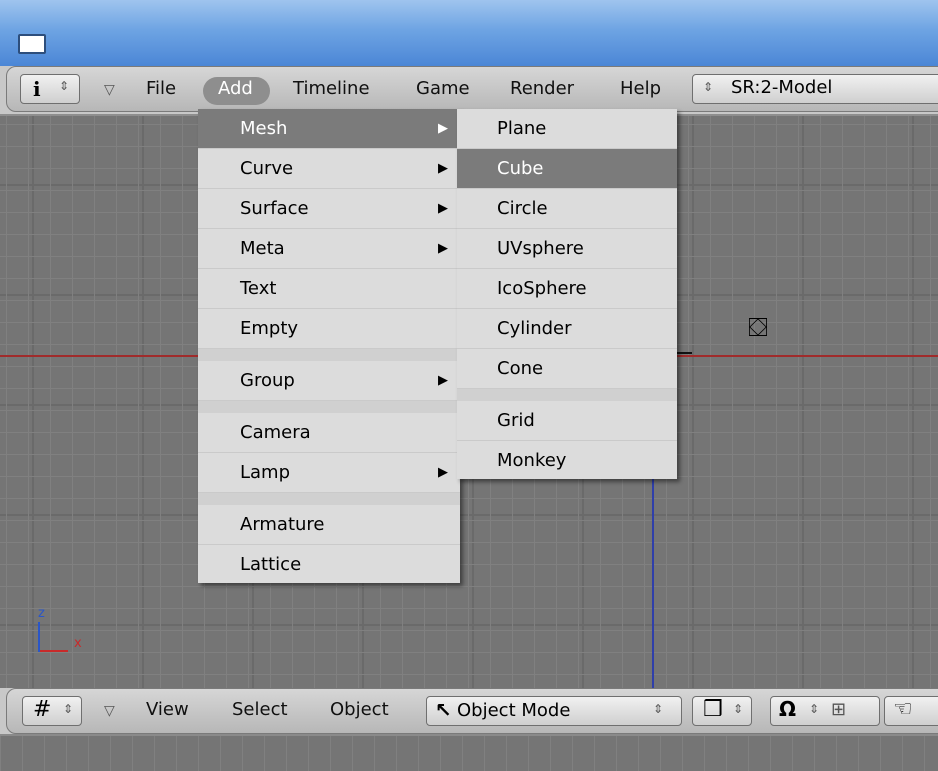  Describe the element at coordinates (567, 289) in the screenshot. I see `mesh-item-icosphere: IcoSphere` at that location.